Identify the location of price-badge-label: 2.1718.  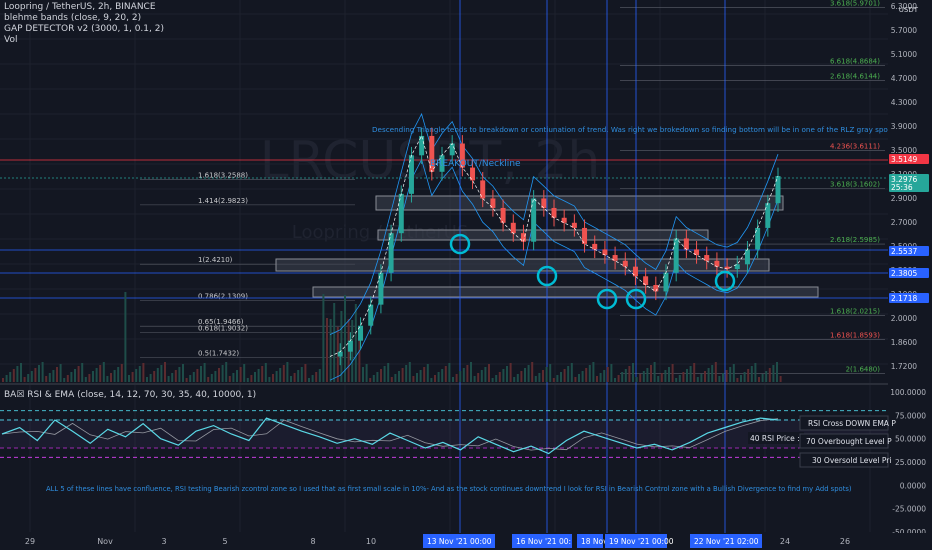
(904, 298).